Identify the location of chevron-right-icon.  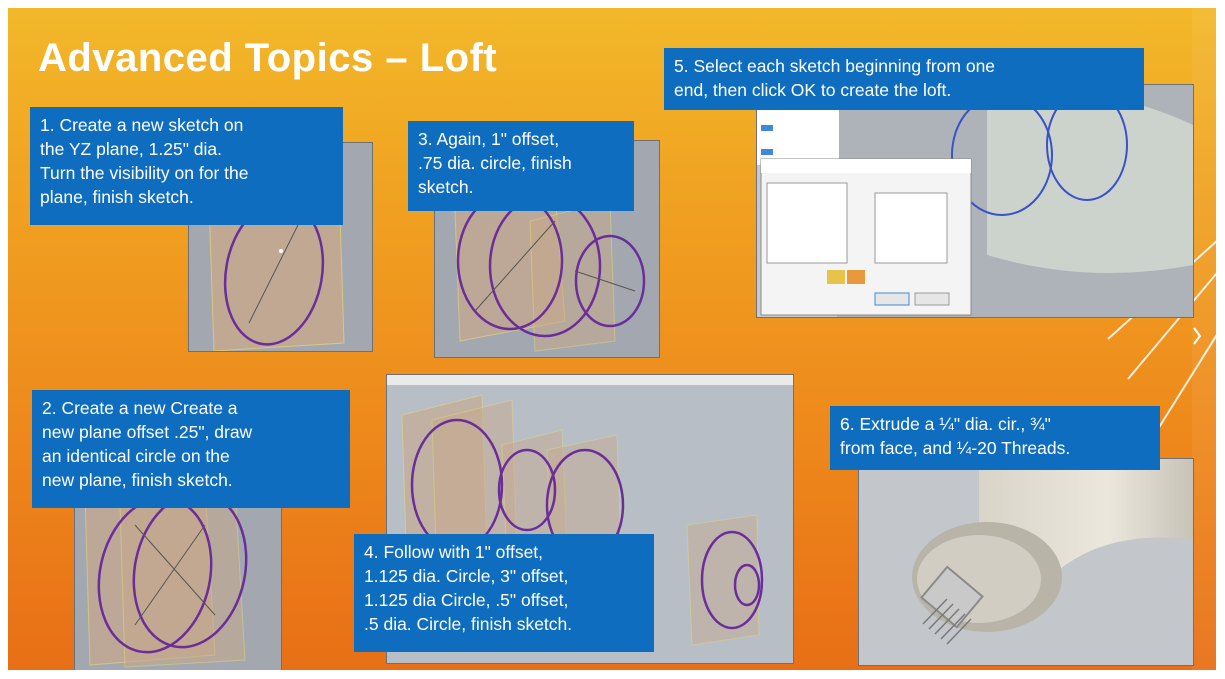
(1197, 336).